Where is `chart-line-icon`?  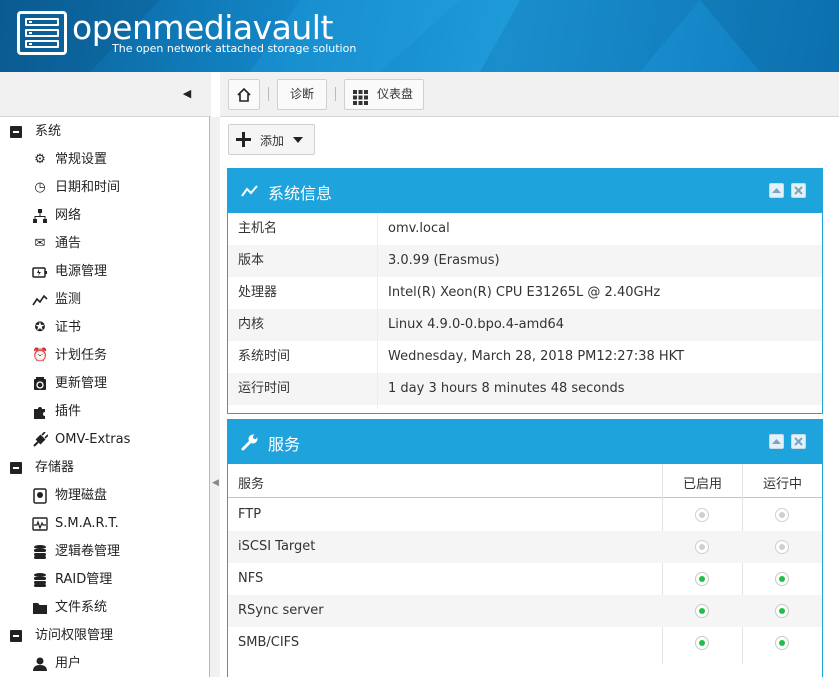 chart-line-icon is located at coordinates (40, 300).